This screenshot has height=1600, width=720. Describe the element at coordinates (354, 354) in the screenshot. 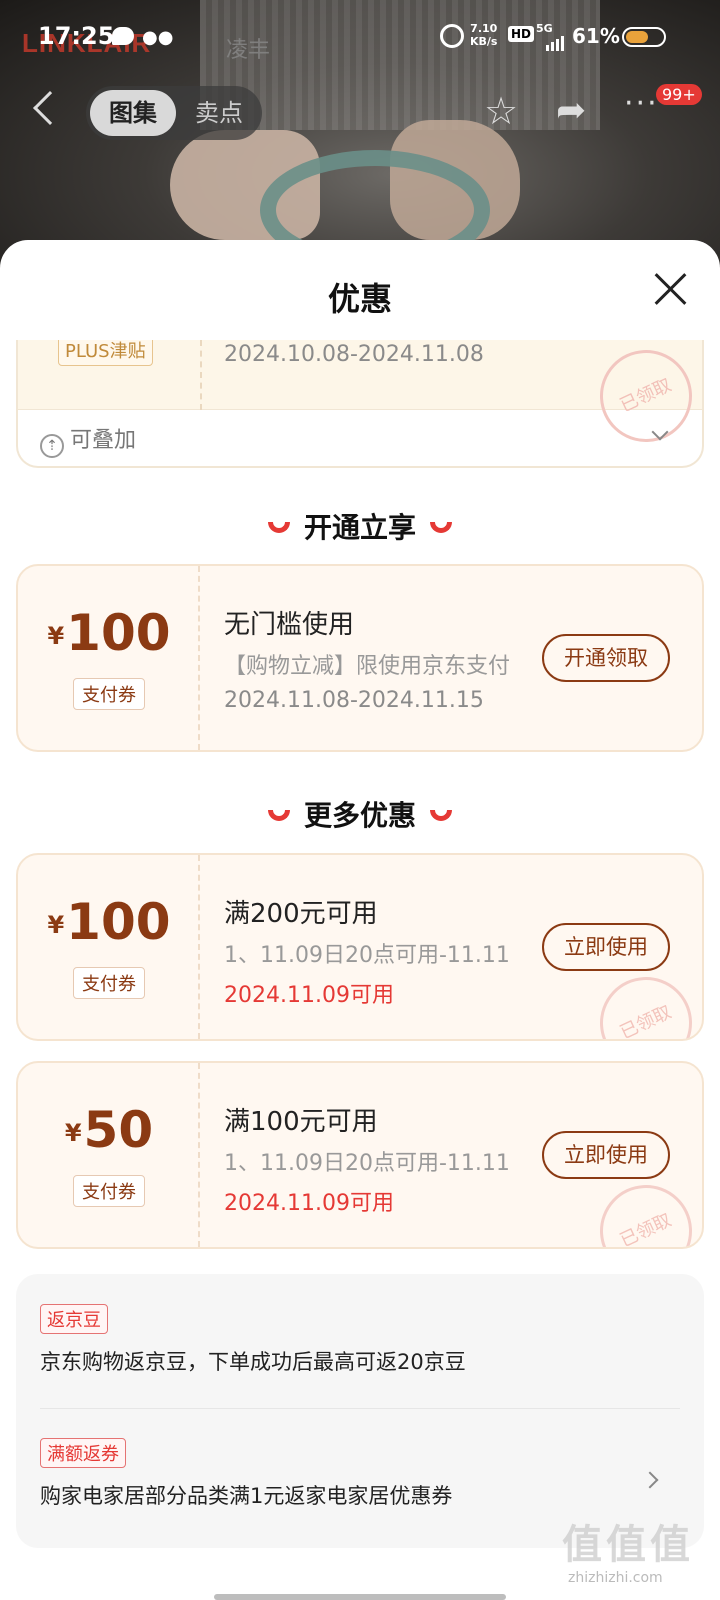

I see `coupon-date: 2024.10.08-2024.11.08` at that location.